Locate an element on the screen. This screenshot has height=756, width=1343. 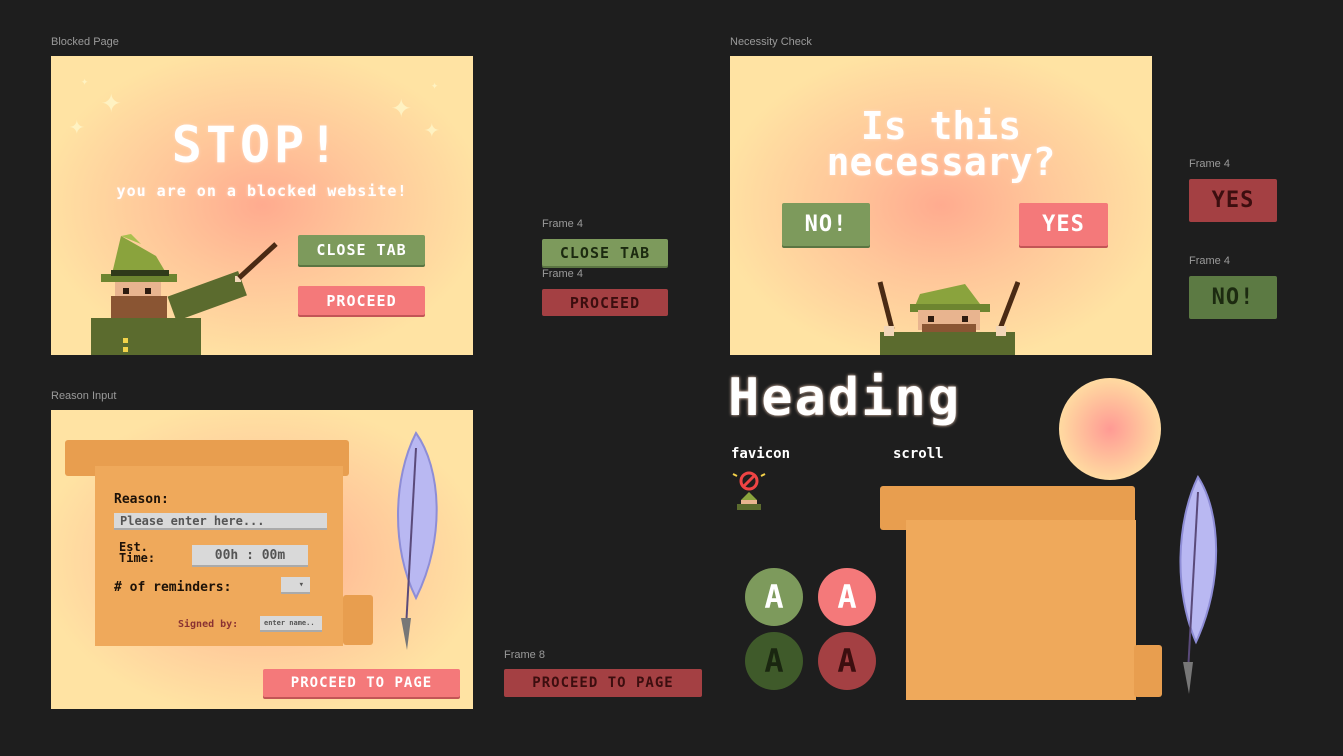
proceed-to-page-component: PROCEED TO PAGE is located at coordinates (603, 683).